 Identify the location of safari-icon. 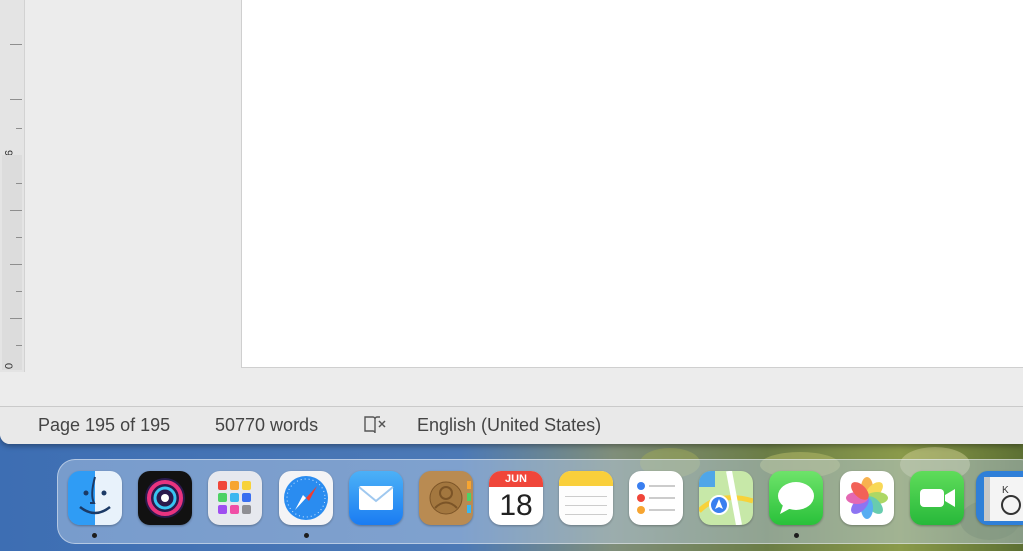
(306, 498).